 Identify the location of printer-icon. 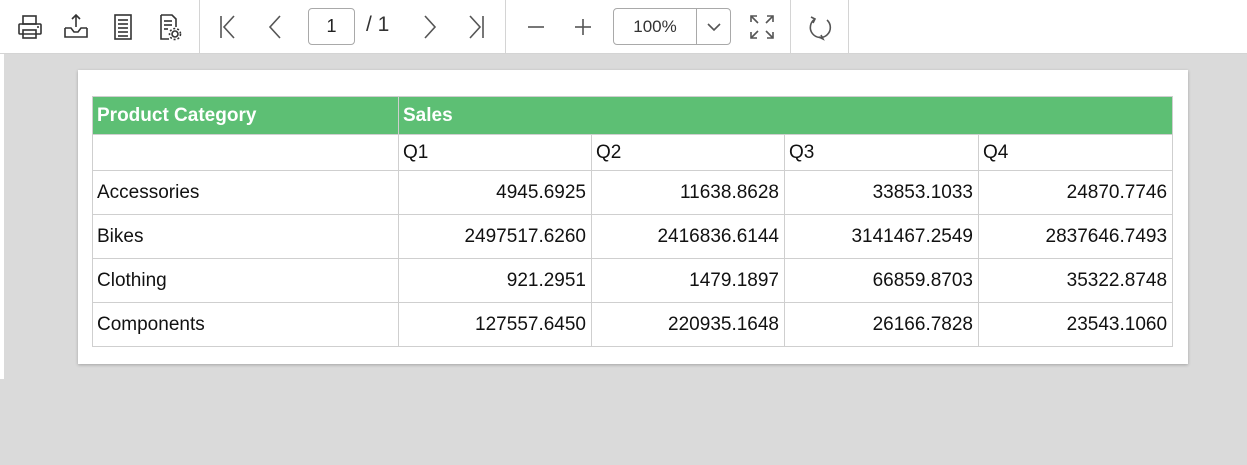
(30, 27).